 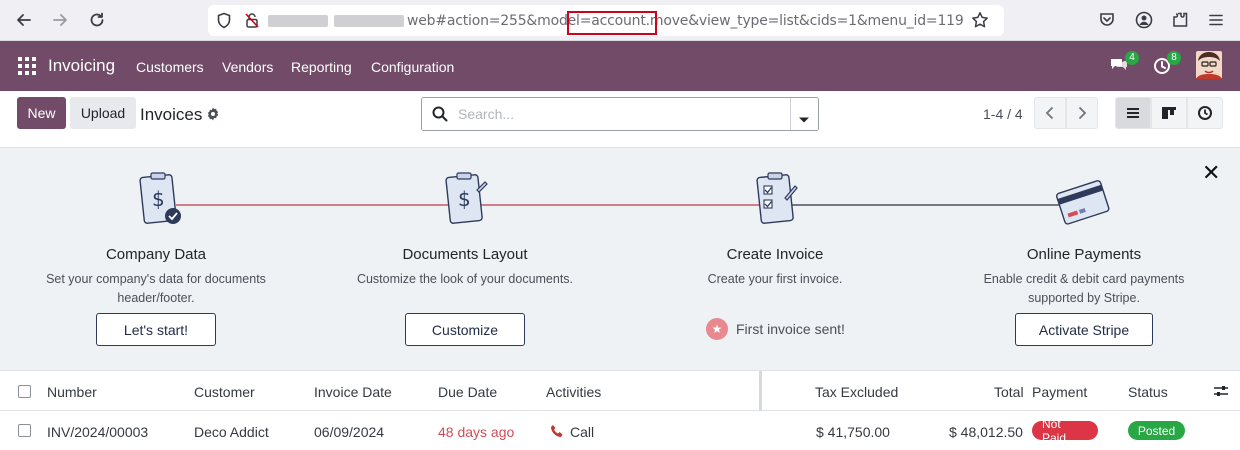 I want to click on first-invoice-sent-status: ★ First invoice sent!, so click(x=775, y=329).